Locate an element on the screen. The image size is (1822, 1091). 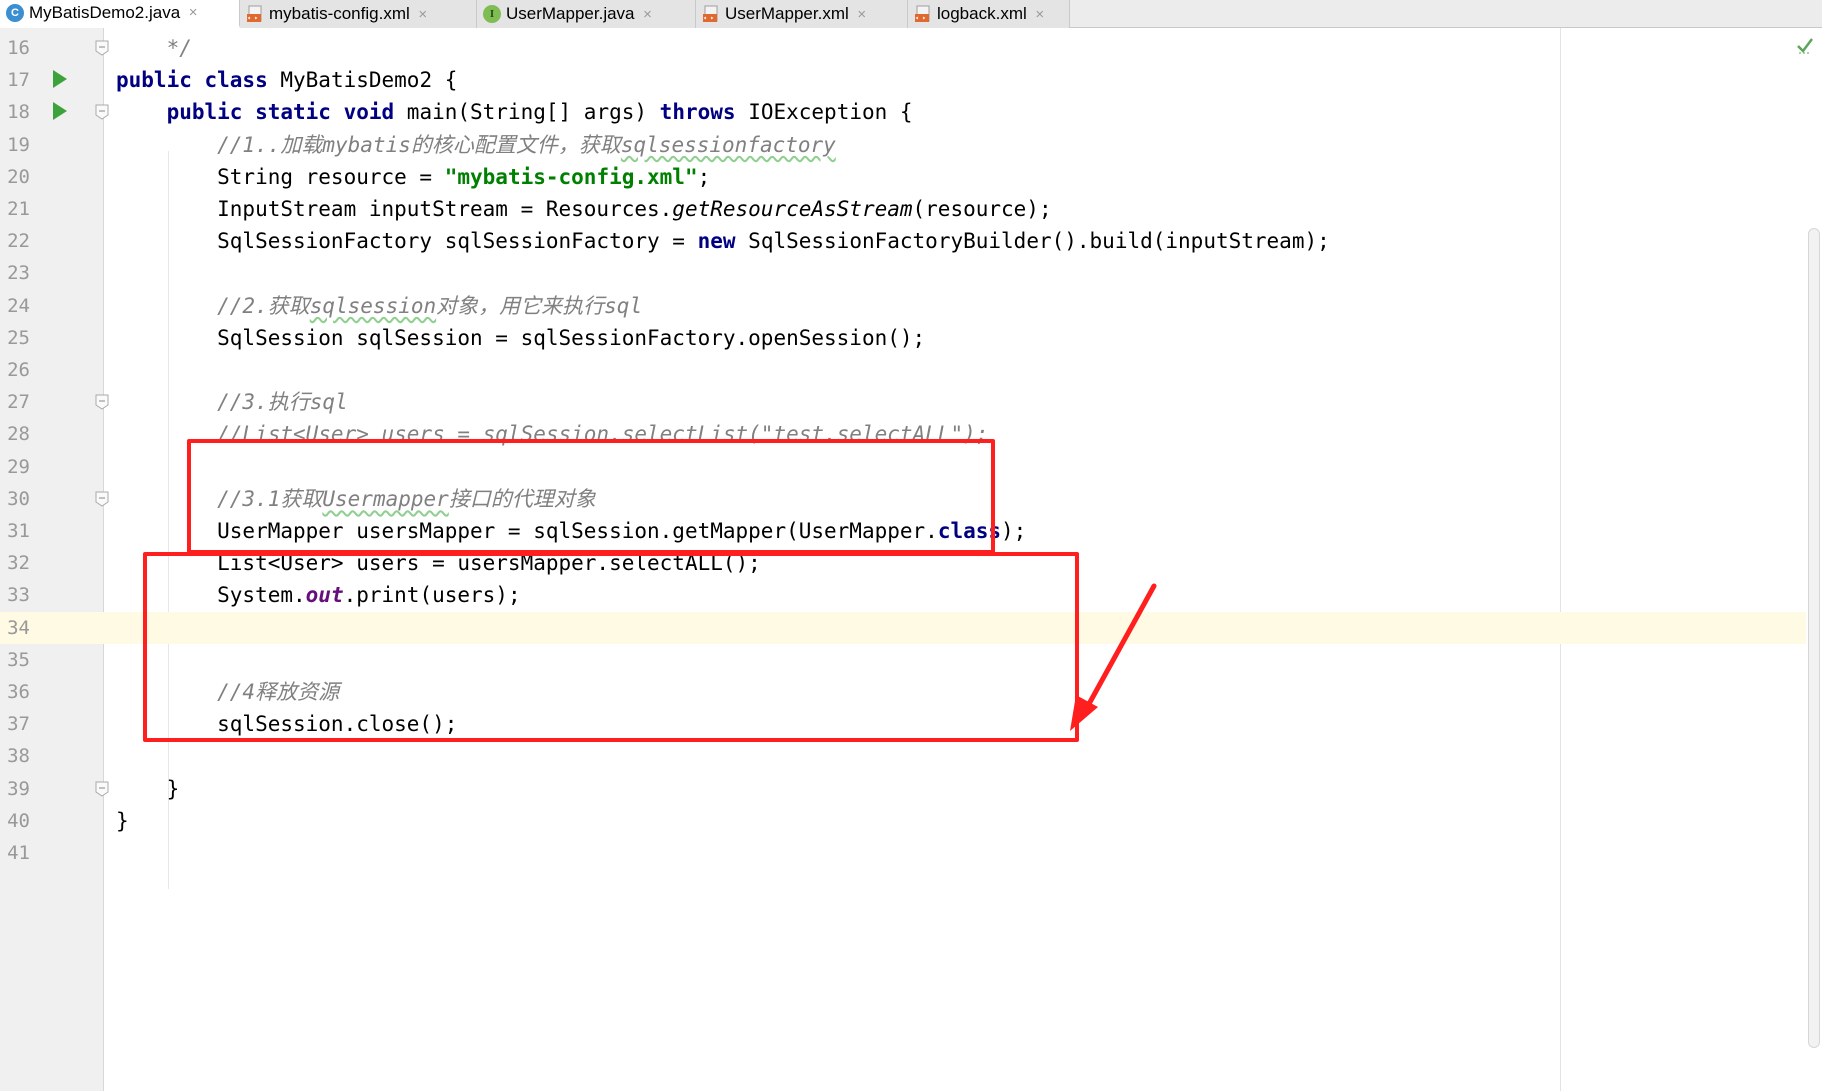
code-token: //3.执行sql is located at coordinates (232, 402).